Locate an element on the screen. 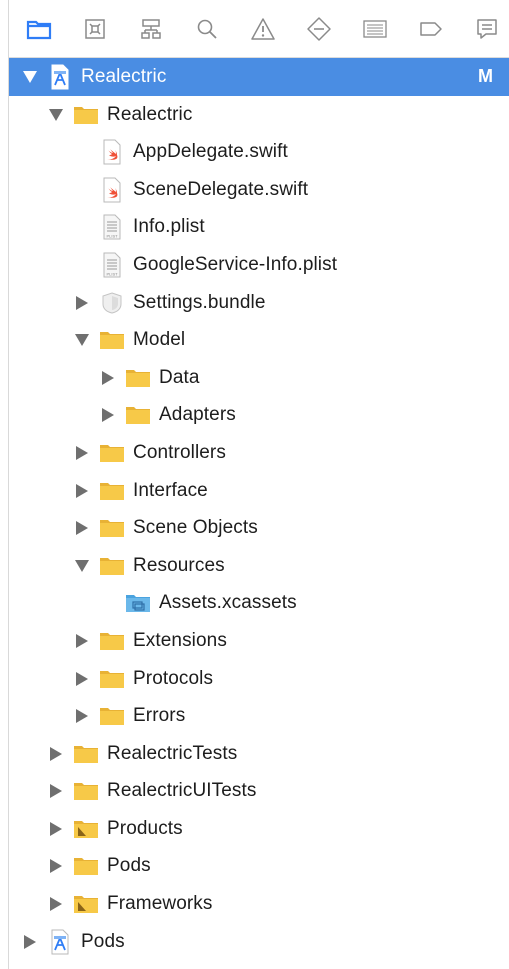  tree-row: PLIST Info.plist is located at coordinates (259, 227).